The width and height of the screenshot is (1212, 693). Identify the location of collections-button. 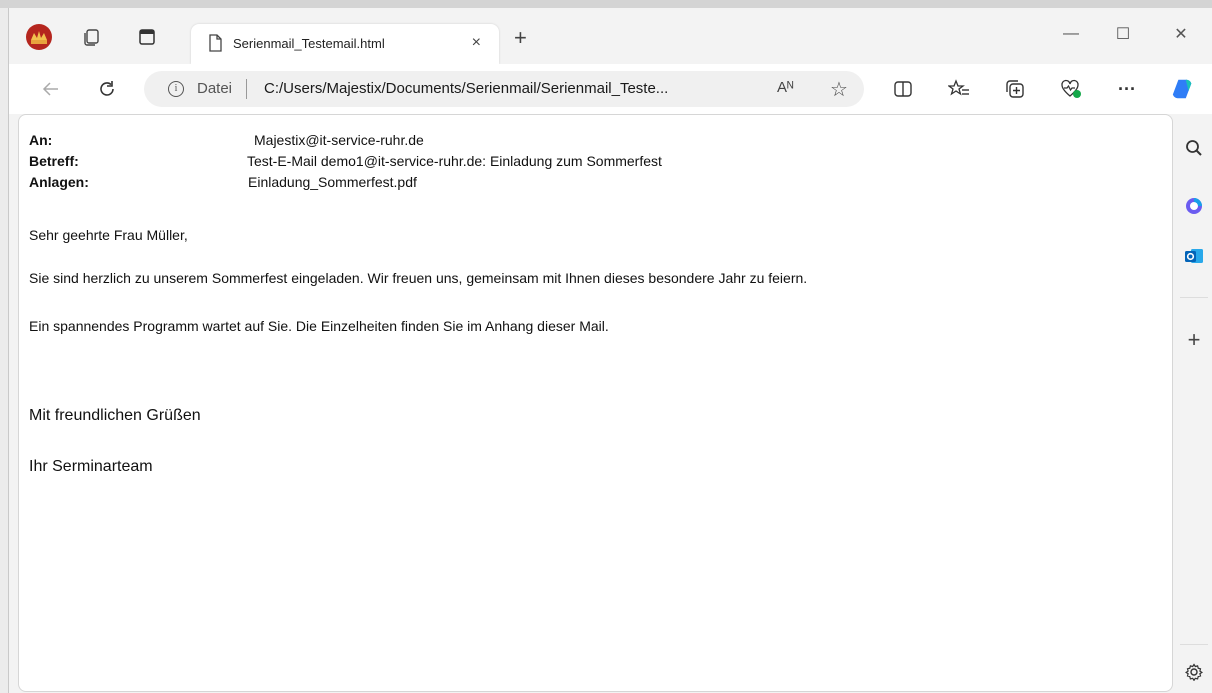
(1015, 89).